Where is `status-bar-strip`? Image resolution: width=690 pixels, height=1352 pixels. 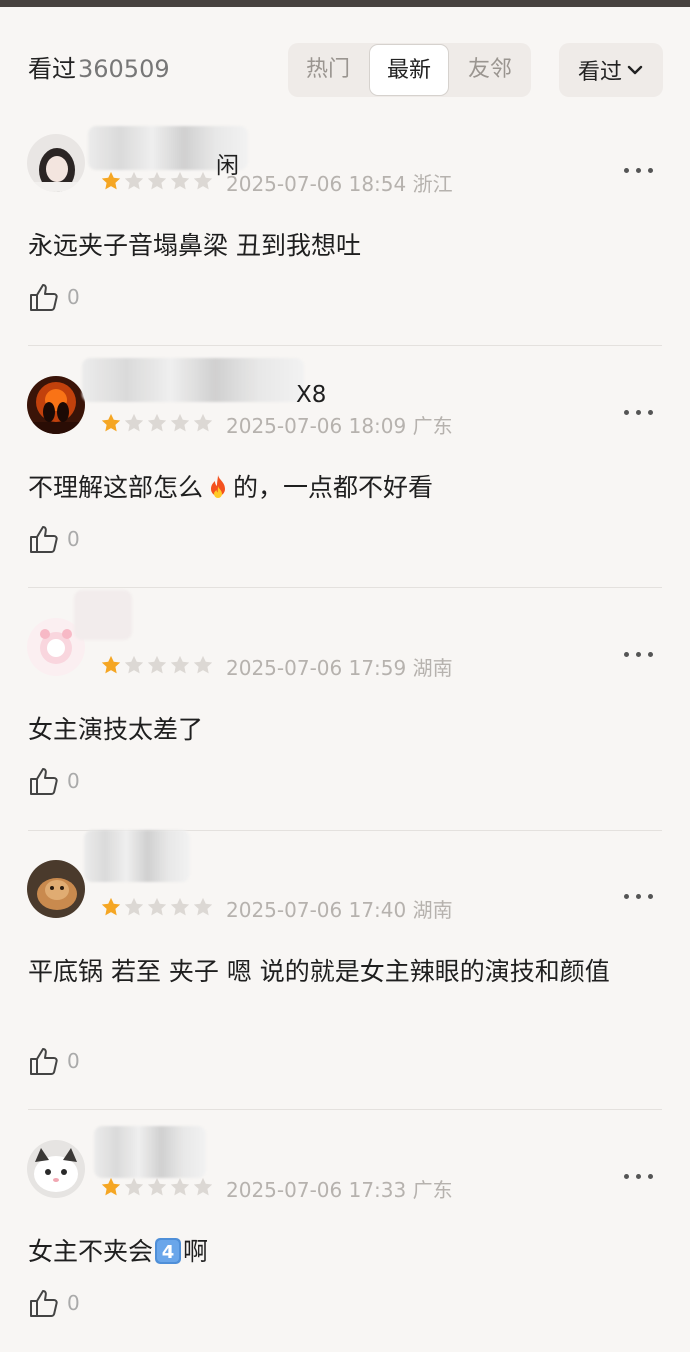 status-bar-strip is located at coordinates (345, 3).